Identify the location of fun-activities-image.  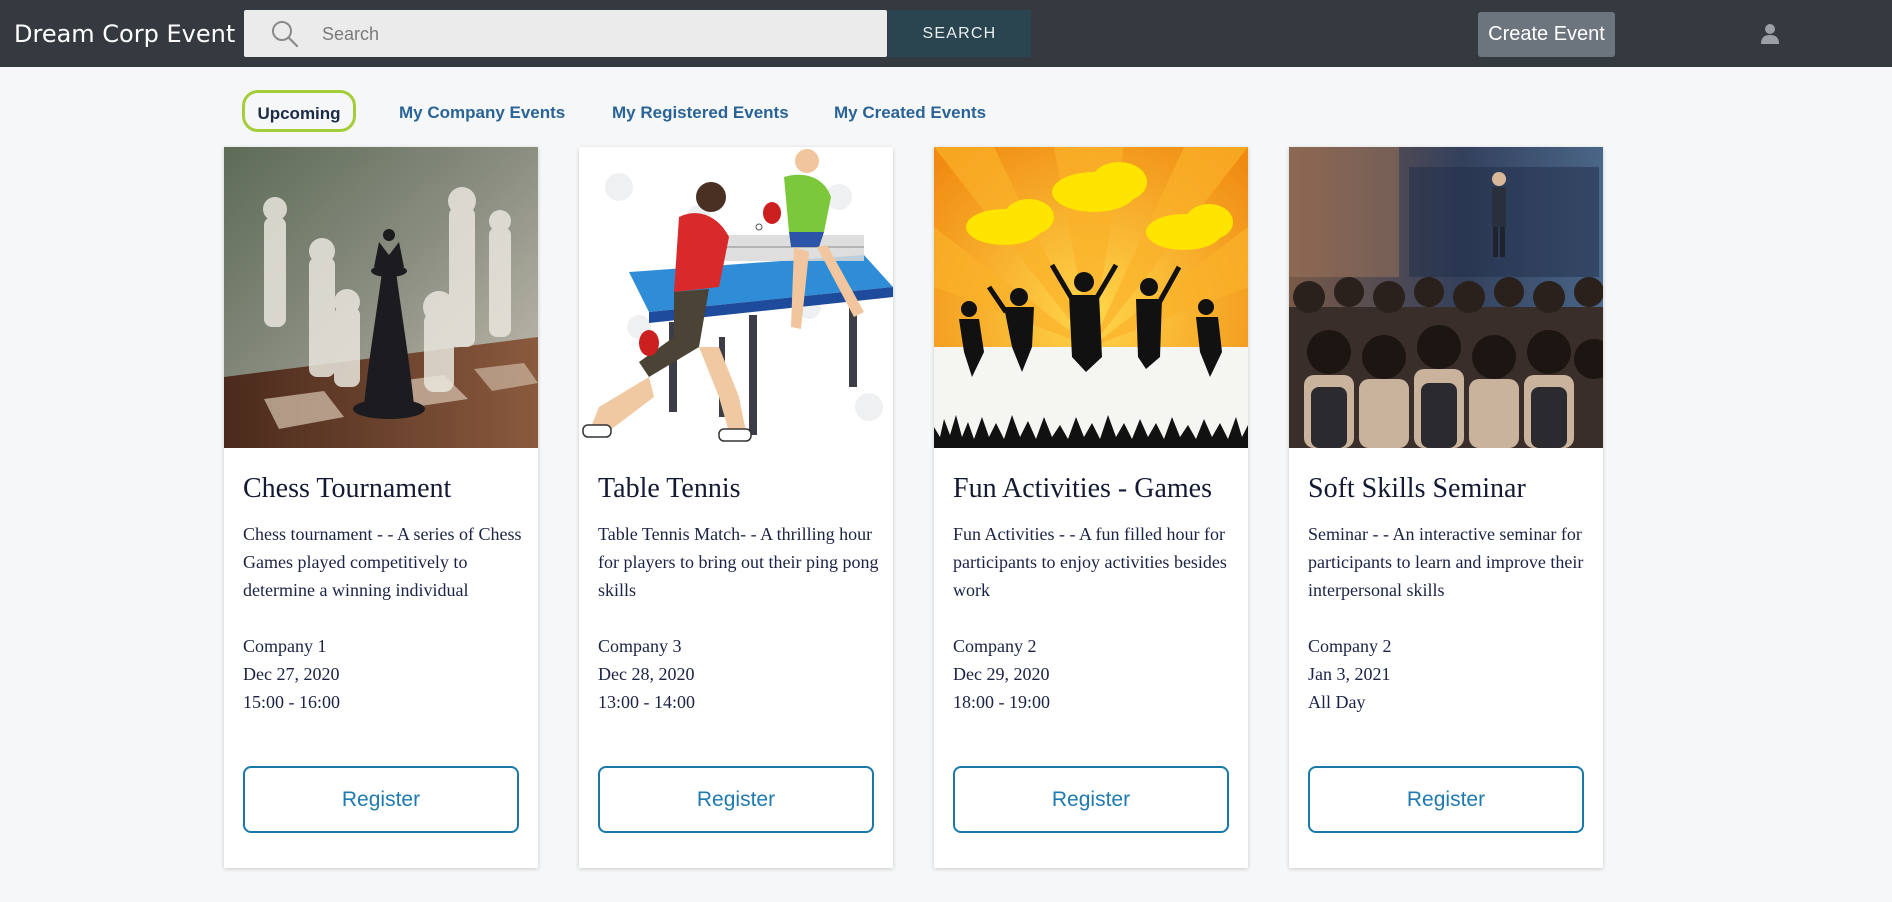
(1091, 297).